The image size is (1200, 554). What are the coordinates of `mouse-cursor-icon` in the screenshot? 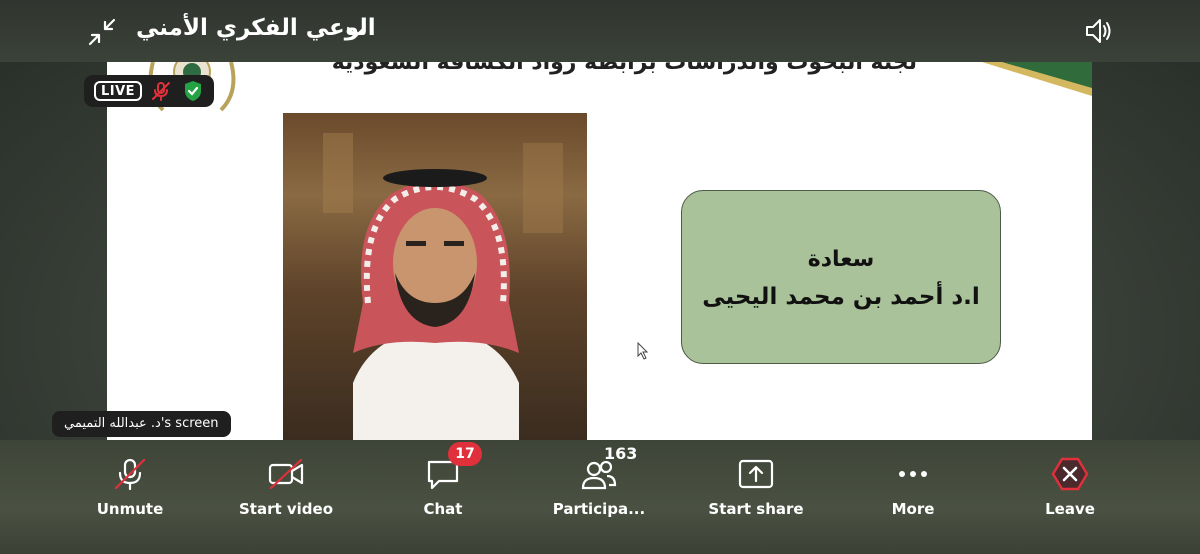 It's located at (643, 351).